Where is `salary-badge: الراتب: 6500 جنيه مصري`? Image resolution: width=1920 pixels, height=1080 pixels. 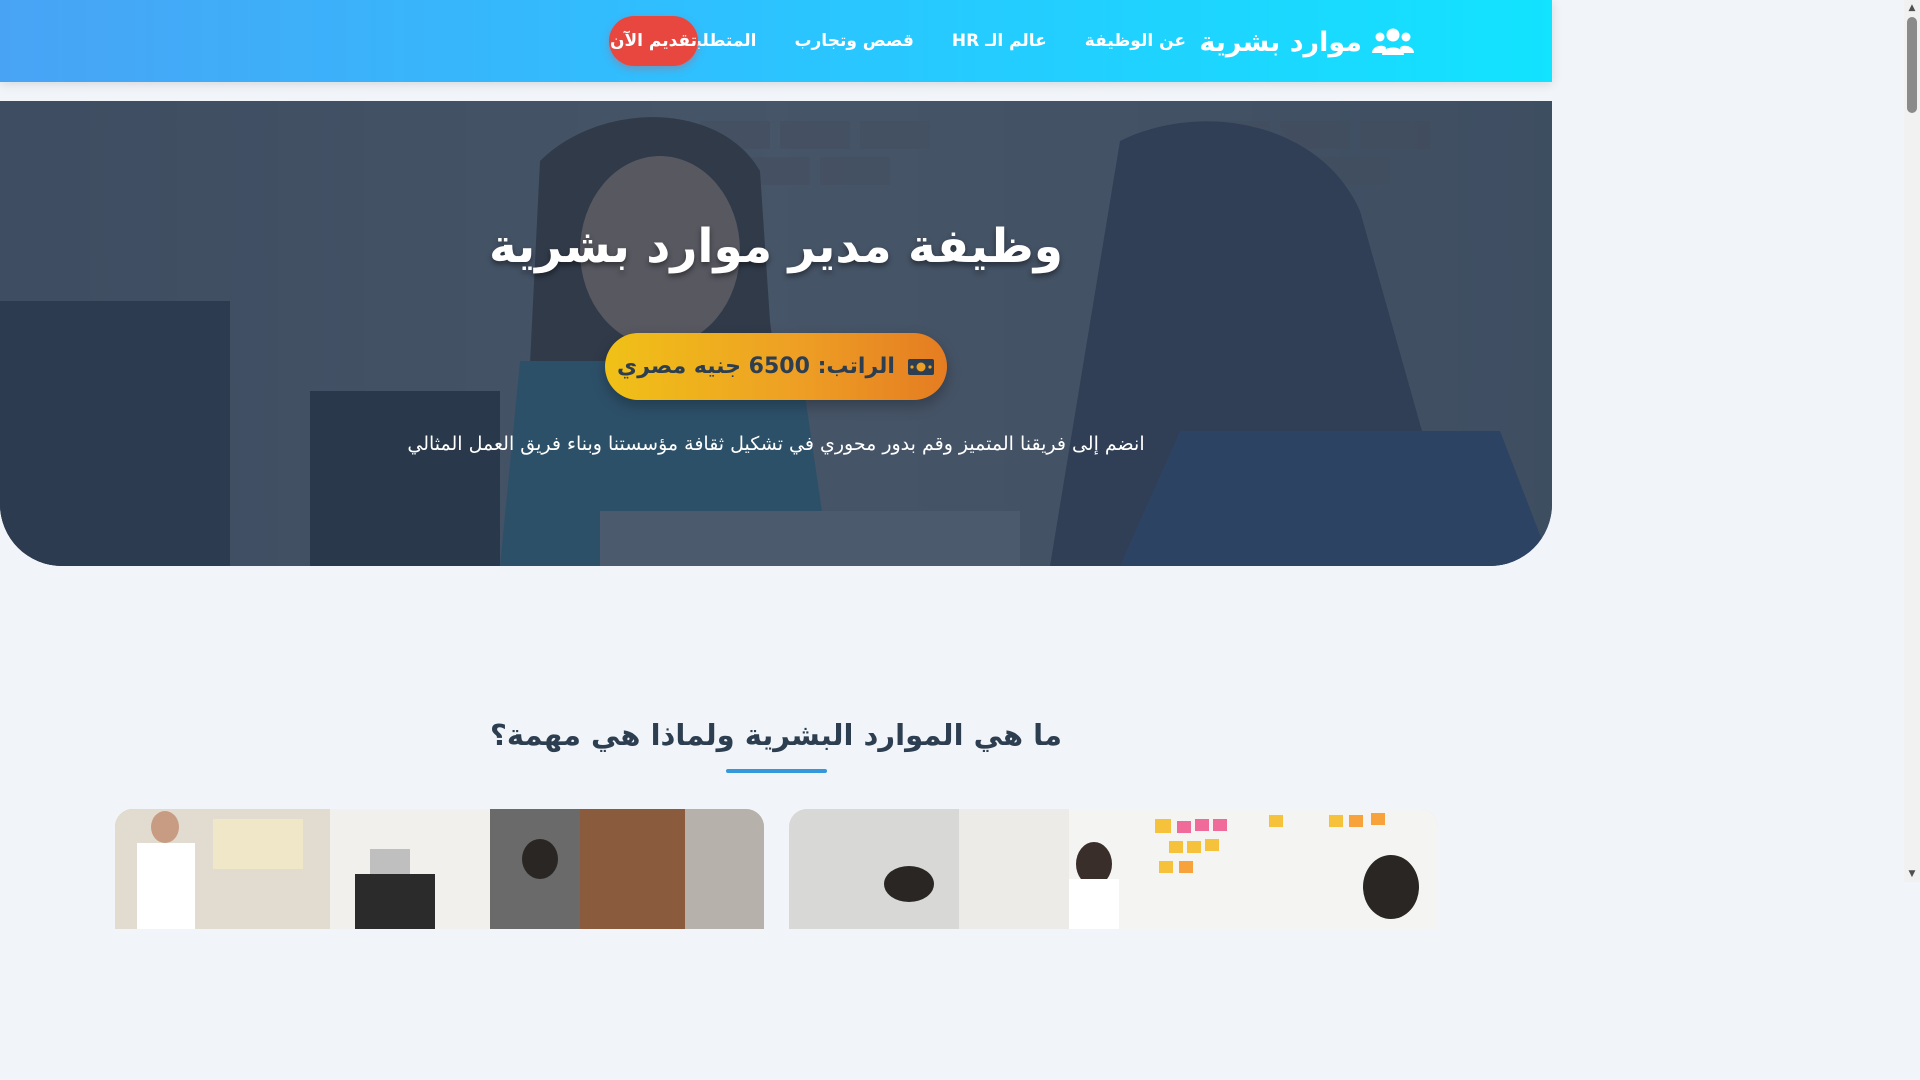 salary-badge: الراتب: 6500 جنيه مصري is located at coordinates (776, 366).